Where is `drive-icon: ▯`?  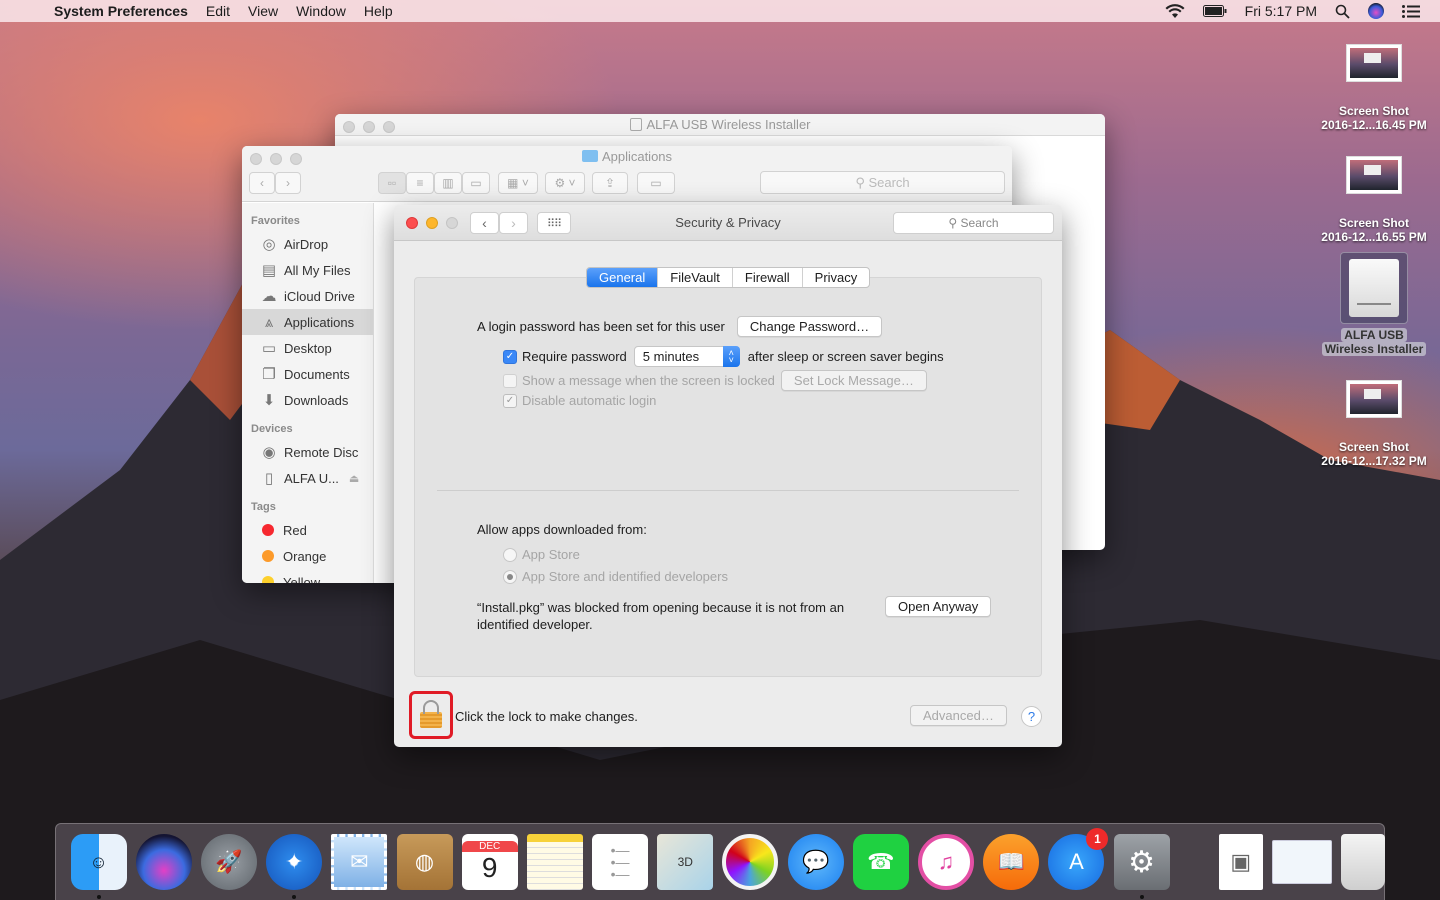 drive-icon: ▯ is located at coordinates (269, 478).